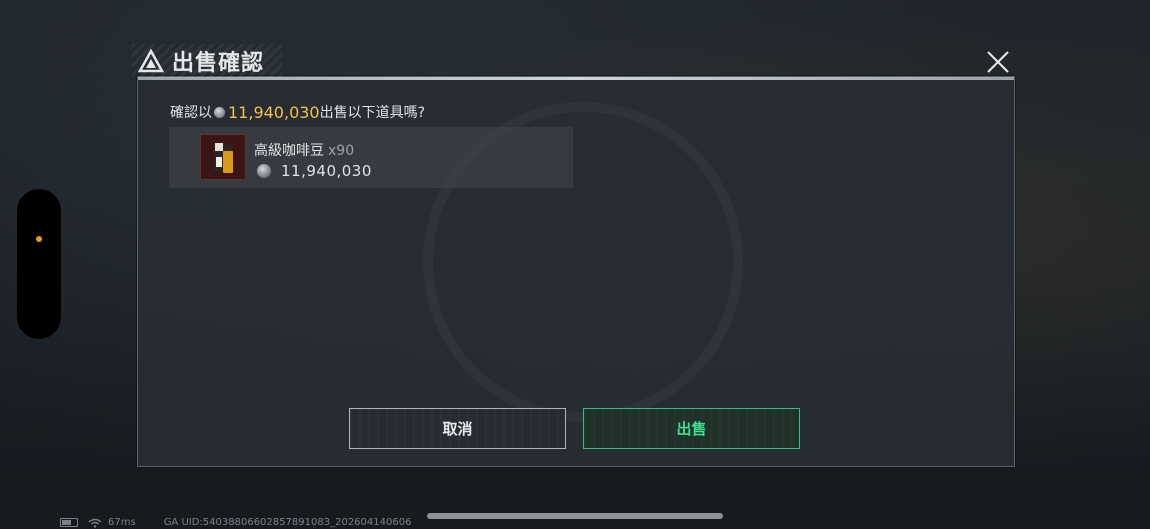  Describe the element at coordinates (287, 522) in the screenshot. I see `uid-text: GA UID:5403880660285789108З_202604140606` at that location.